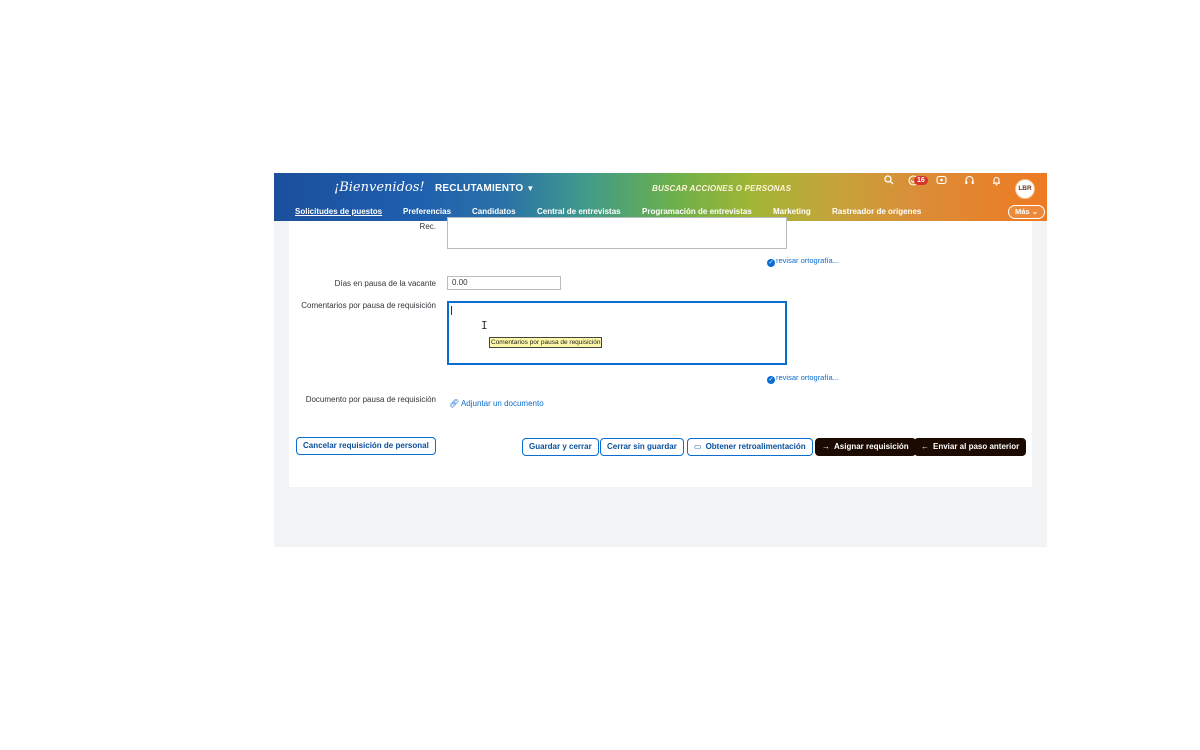  What do you see at coordinates (427, 226) in the screenshot?
I see `rec-field-label: Rec.` at bounding box center [427, 226].